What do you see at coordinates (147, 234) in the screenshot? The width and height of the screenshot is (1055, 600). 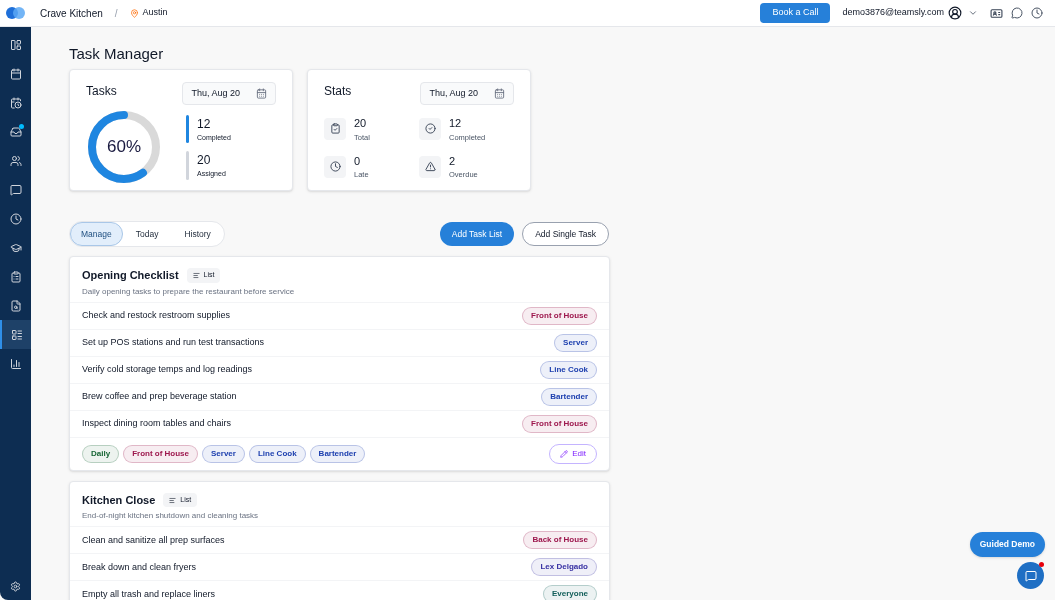 I see `tab: Today` at bounding box center [147, 234].